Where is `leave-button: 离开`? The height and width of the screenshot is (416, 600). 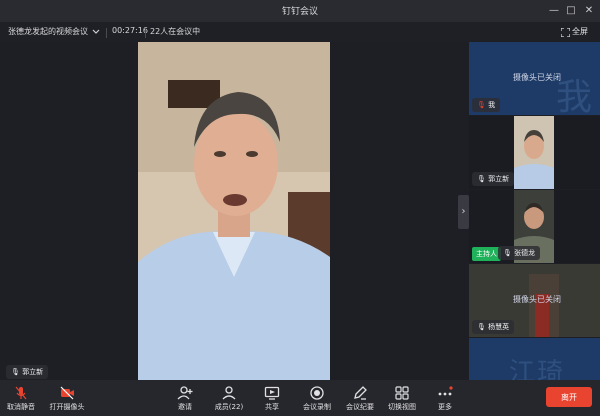
leave-button: 离开 is located at coordinates (569, 397).